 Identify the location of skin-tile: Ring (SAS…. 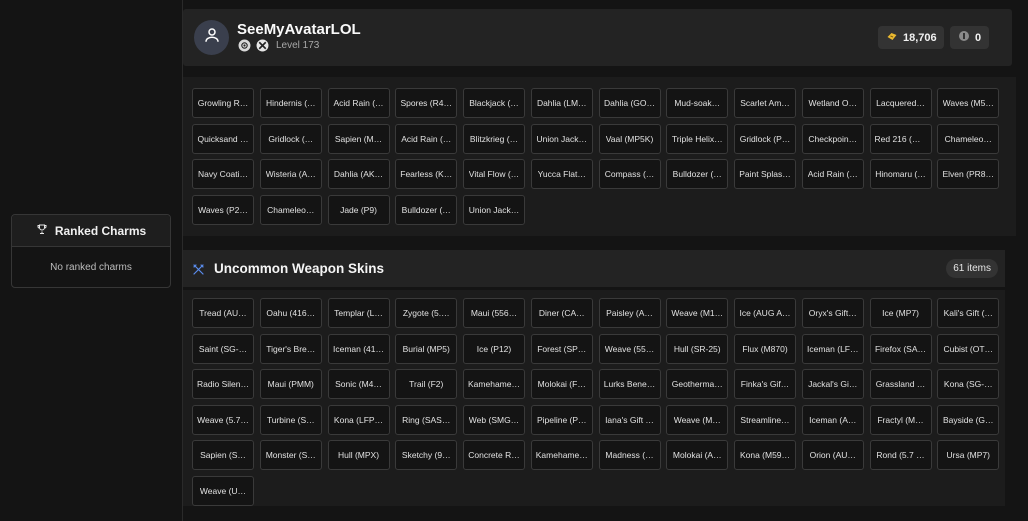
(426, 419).